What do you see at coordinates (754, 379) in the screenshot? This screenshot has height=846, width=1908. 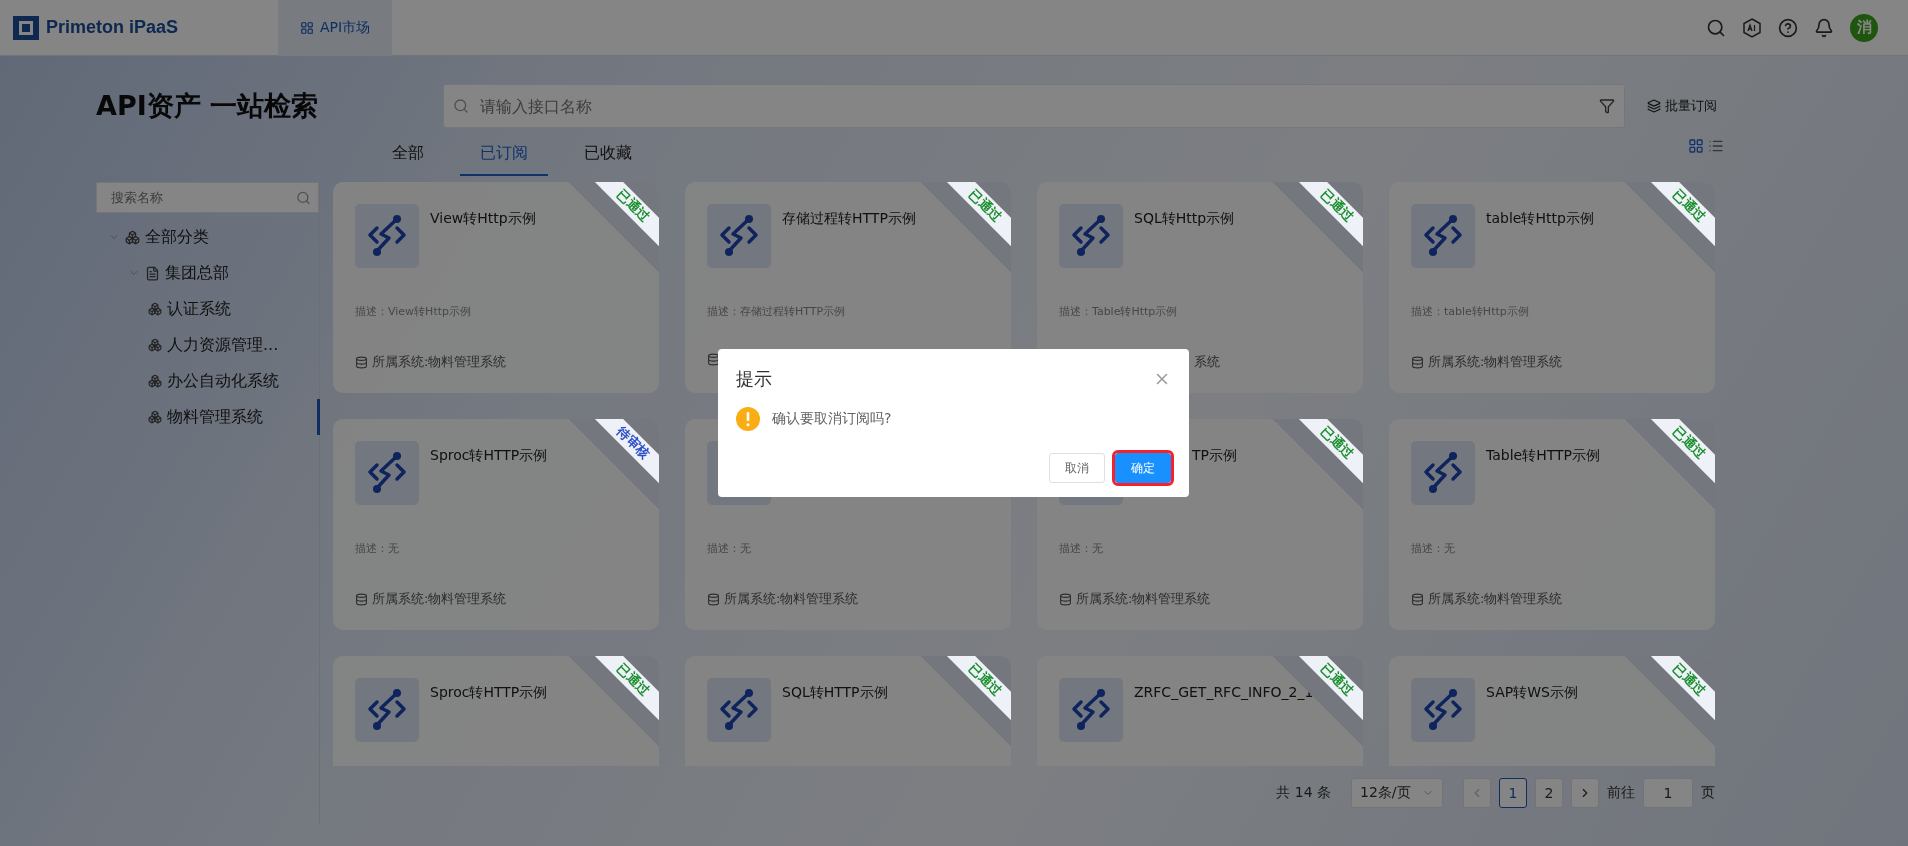 I see `dialog-title: 提示` at bounding box center [754, 379].